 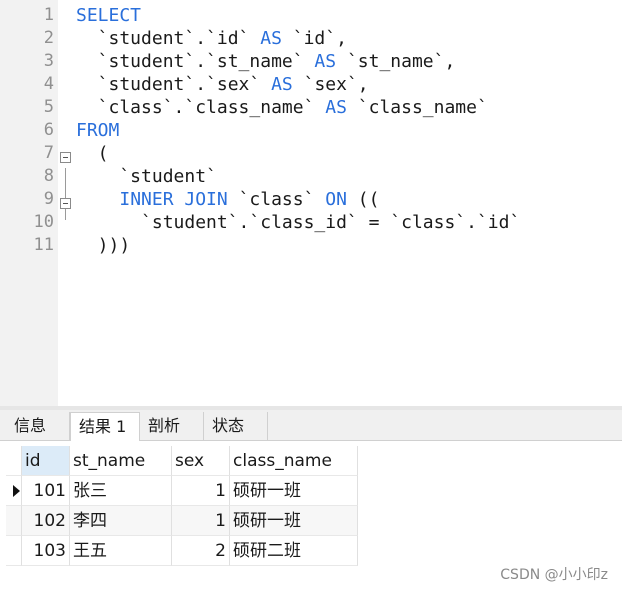 I want to click on code-line: 11 ))), so click(x=311, y=245).